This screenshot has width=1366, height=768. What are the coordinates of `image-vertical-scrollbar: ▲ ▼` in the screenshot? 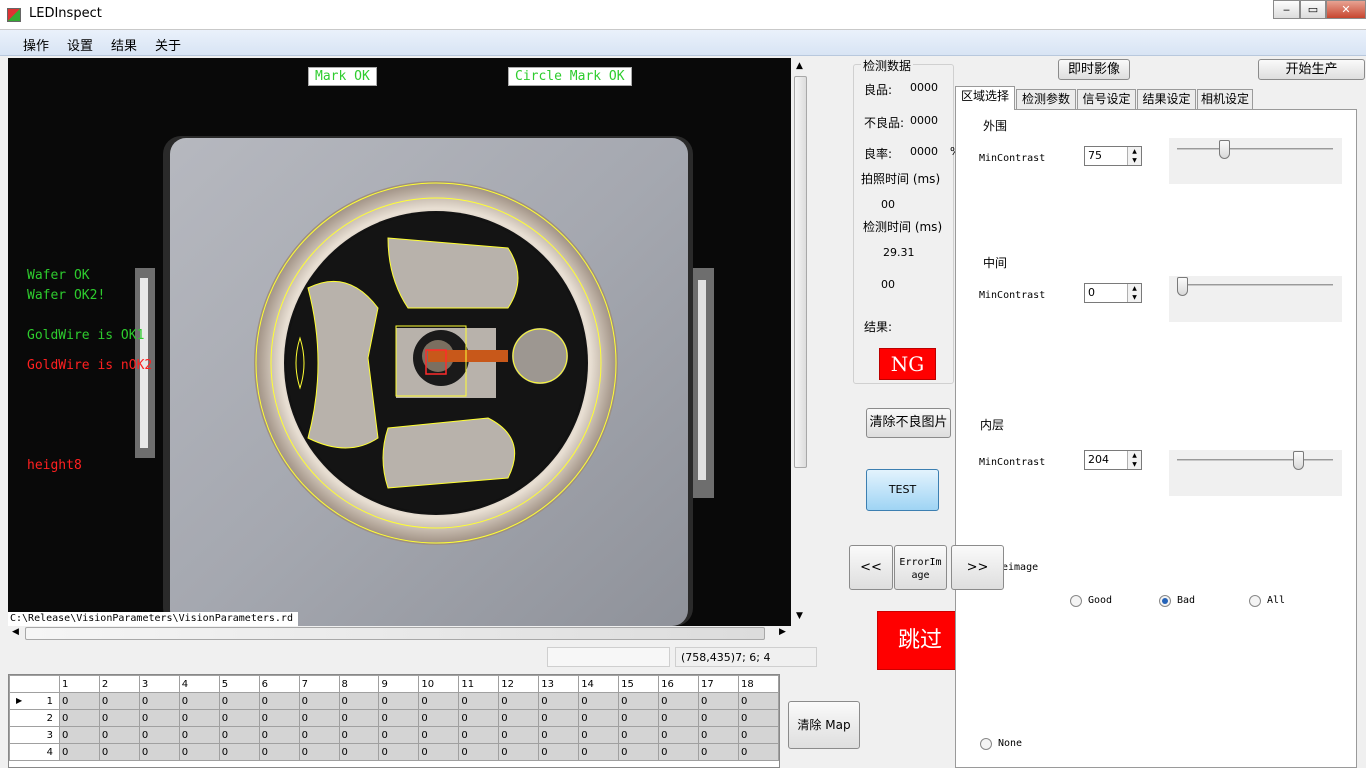 It's located at (800, 342).